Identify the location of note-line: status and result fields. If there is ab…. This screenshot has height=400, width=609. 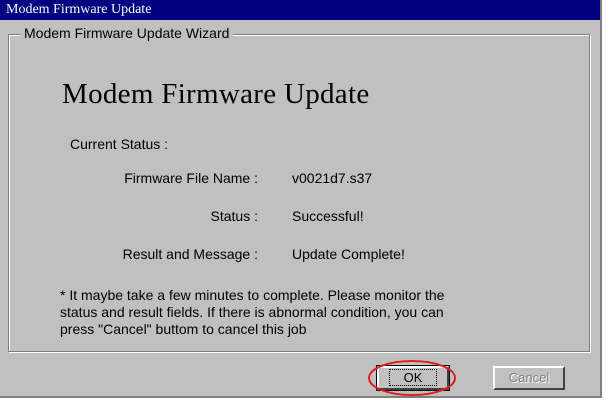
(252, 312).